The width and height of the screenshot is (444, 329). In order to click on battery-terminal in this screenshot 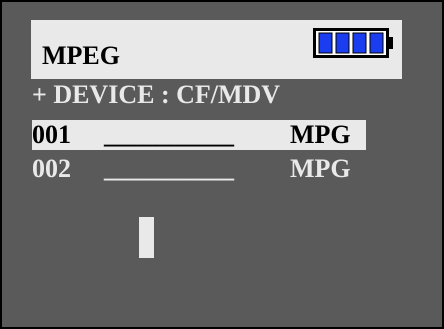, I will do `click(390, 43)`.